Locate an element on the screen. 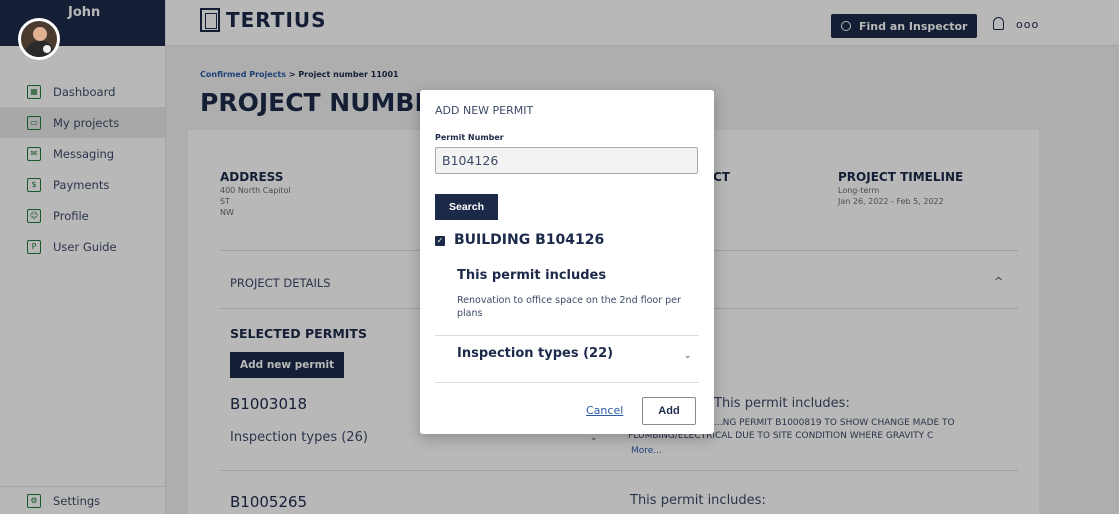  permit-includes-heading: This permit includes is located at coordinates (532, 275).